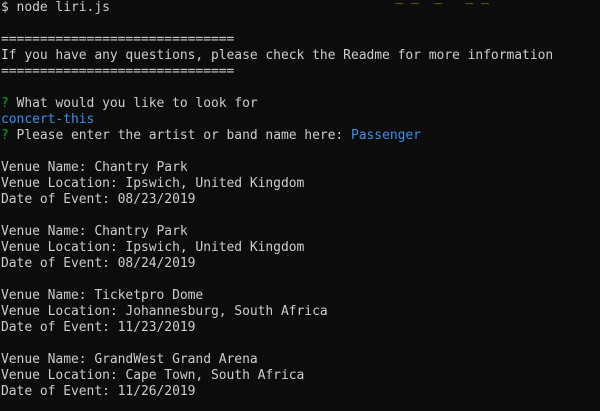 This screenshot has width=600, height=411. Describe the element at coordinates (129, 359) in the screenshot. I see `event-4-venue-name: Venue Name: GrandWest Grand Arena` at that location.